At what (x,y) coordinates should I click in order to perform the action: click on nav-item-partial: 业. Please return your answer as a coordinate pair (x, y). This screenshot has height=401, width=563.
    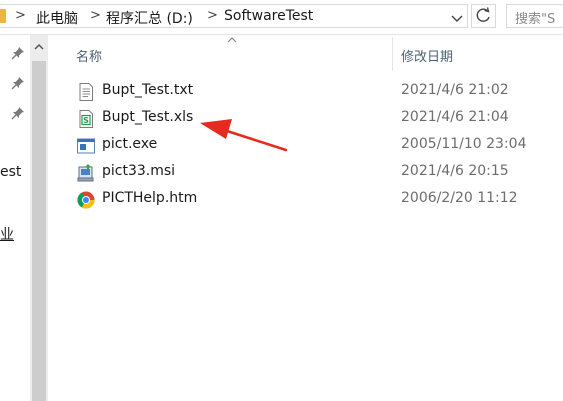
    Looking at the image, I should click on (7, 234).